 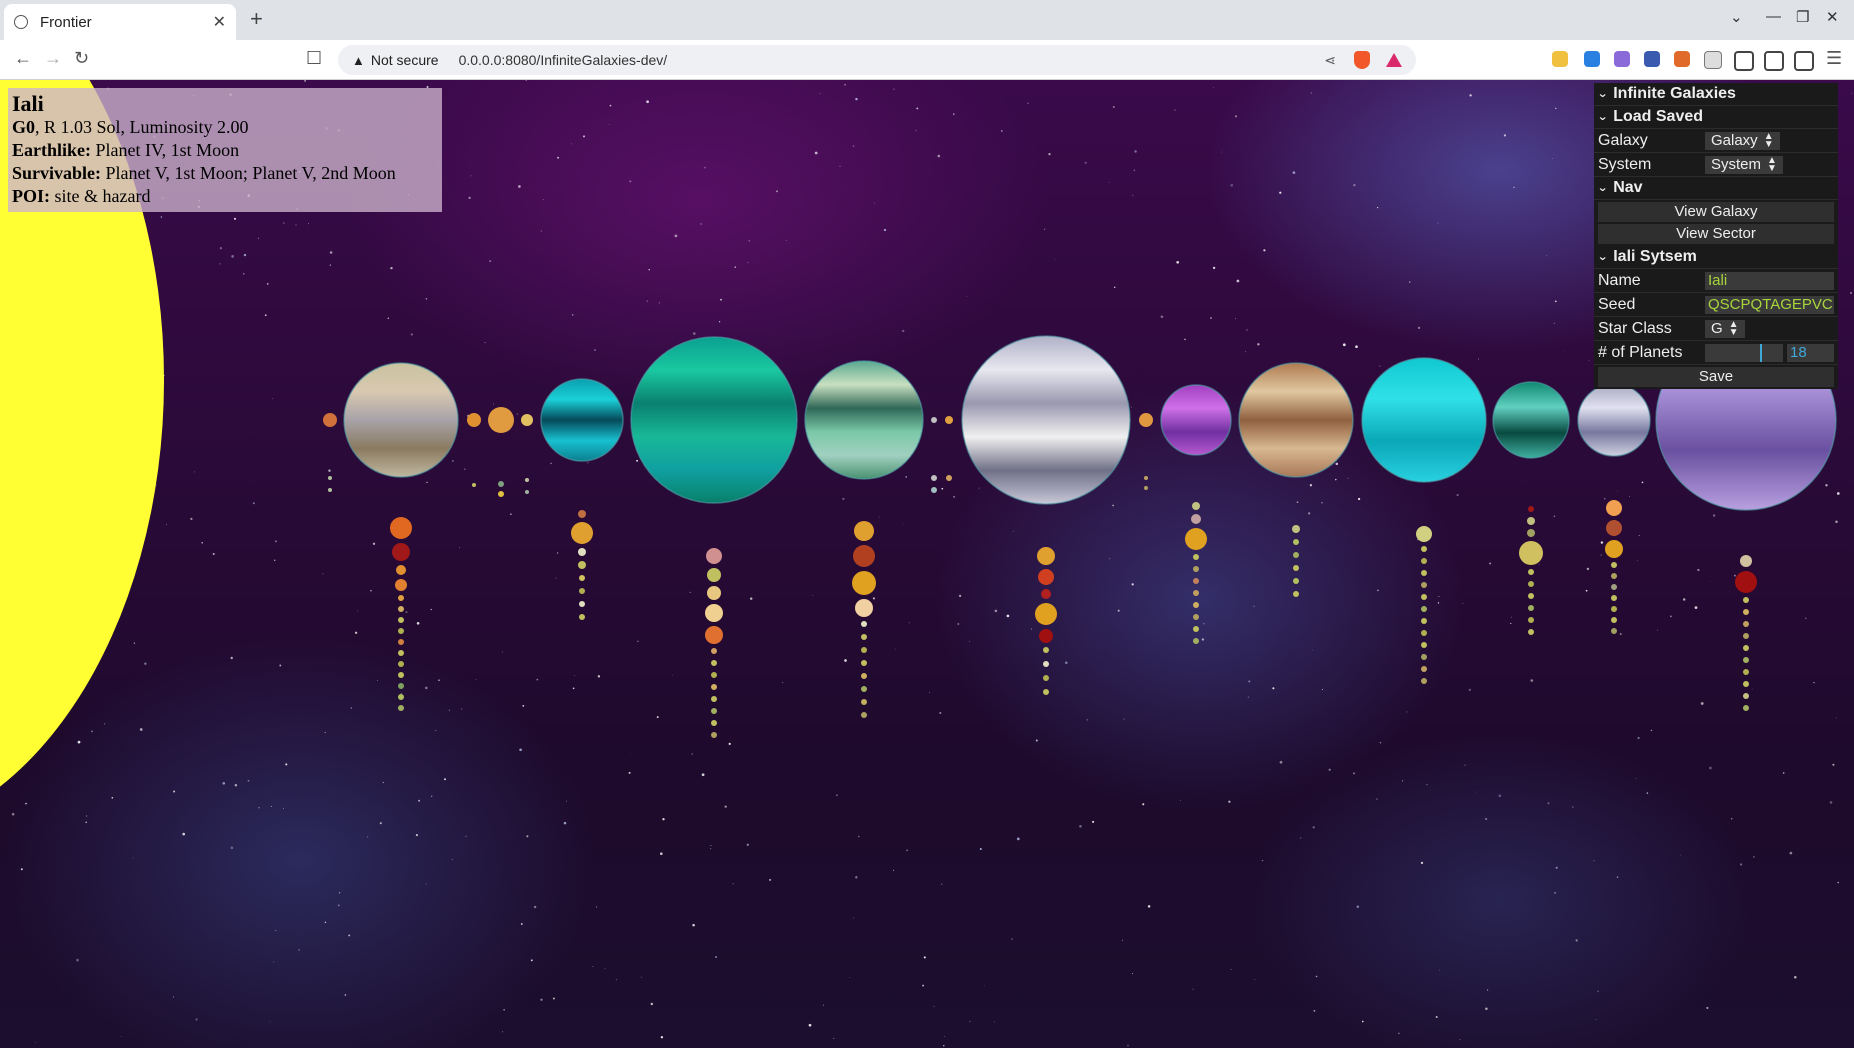 What do you see at coordinates (892, 60) in the screenshot?
I see `url-text: 0.0.0.0:8080/InfiniteGalaxies-dev/` at bounding box center [892, 60].